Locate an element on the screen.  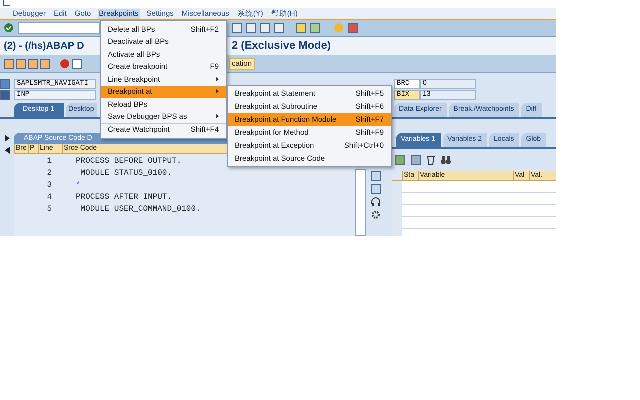
trash-icon is located at coordinates (431, 160).